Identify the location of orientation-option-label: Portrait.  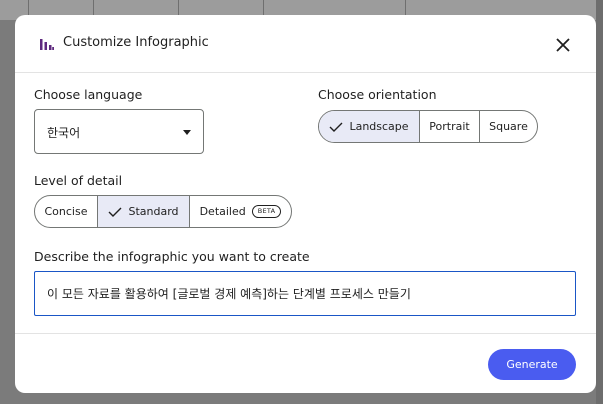
(449, 126).